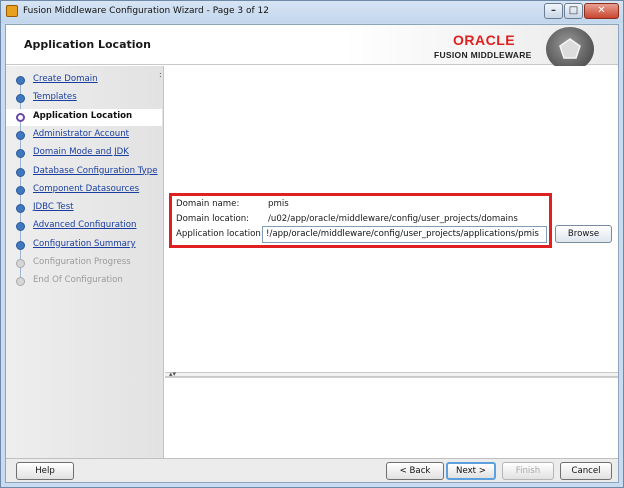 The height and width of the screenshot is (488, 624). I want to click on minimize-button: –, so click(553, 11).